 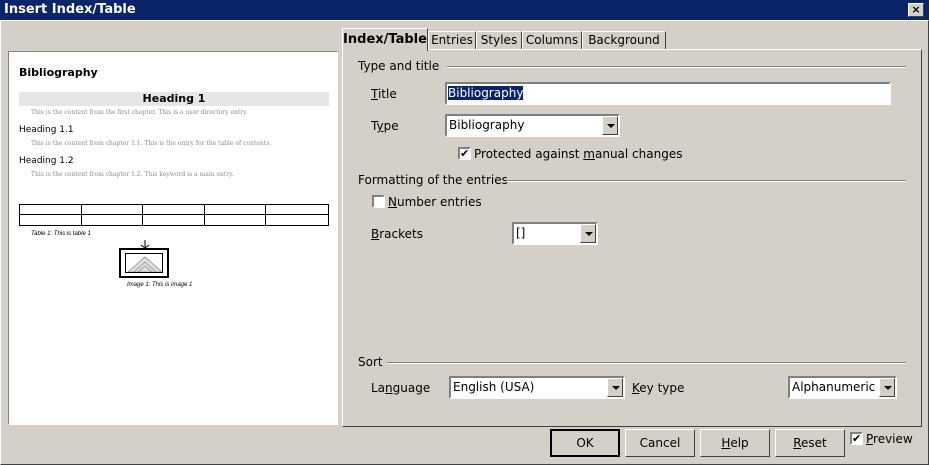 I want to click on preview-image-icon, so click(x=144, y=263).